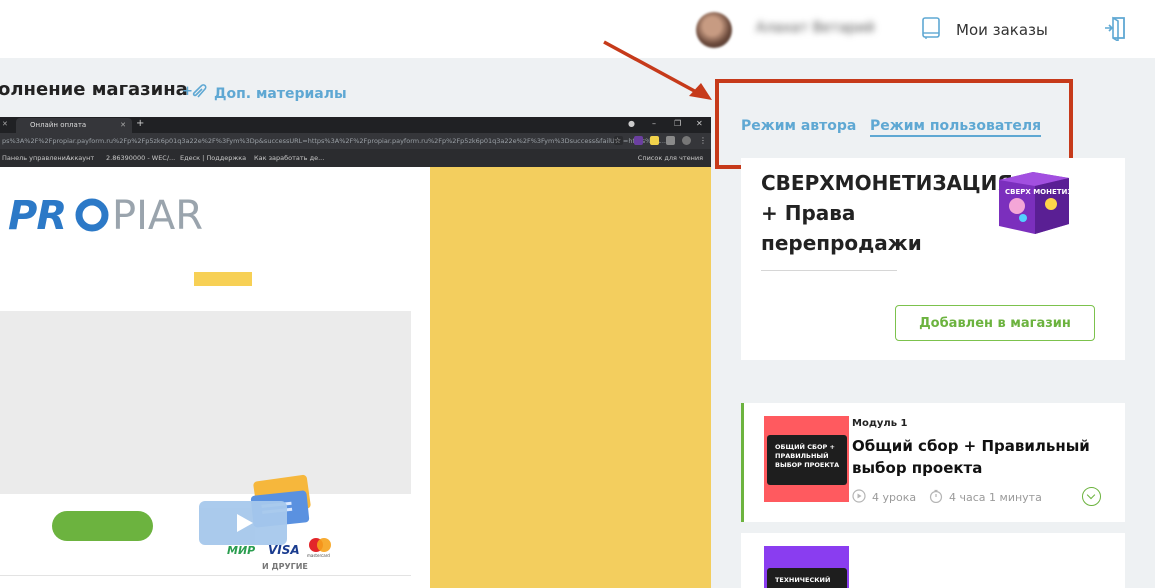 Image resolution: width=1155 pixels, height=588 pixels. I want to click on reading-list: Список для чтения, so click(670, 158).